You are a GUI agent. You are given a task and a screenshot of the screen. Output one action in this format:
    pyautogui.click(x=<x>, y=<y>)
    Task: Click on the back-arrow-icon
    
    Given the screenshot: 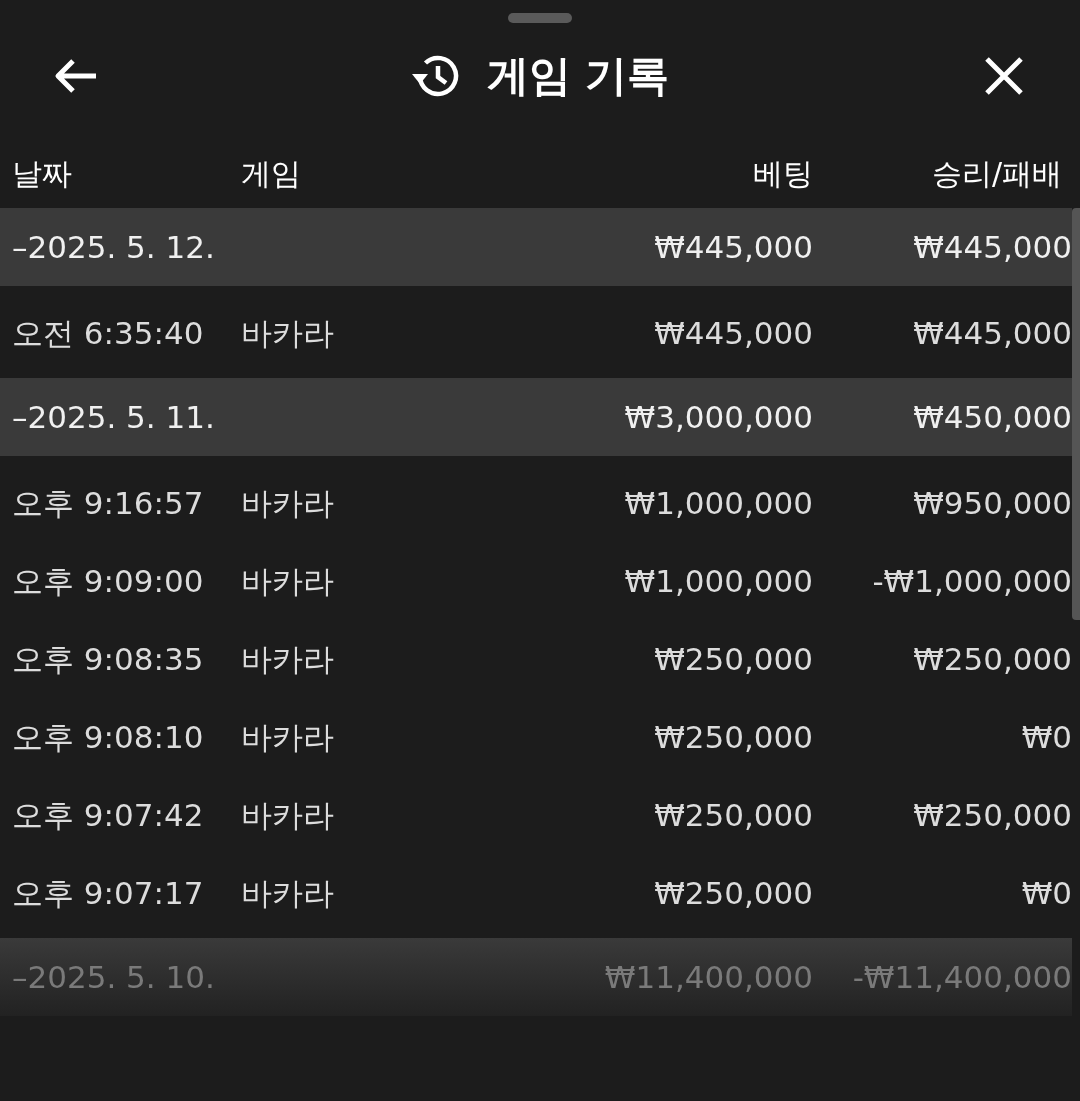 What is the action you would take?
    pyautogui.click(x=76, y=75)
    